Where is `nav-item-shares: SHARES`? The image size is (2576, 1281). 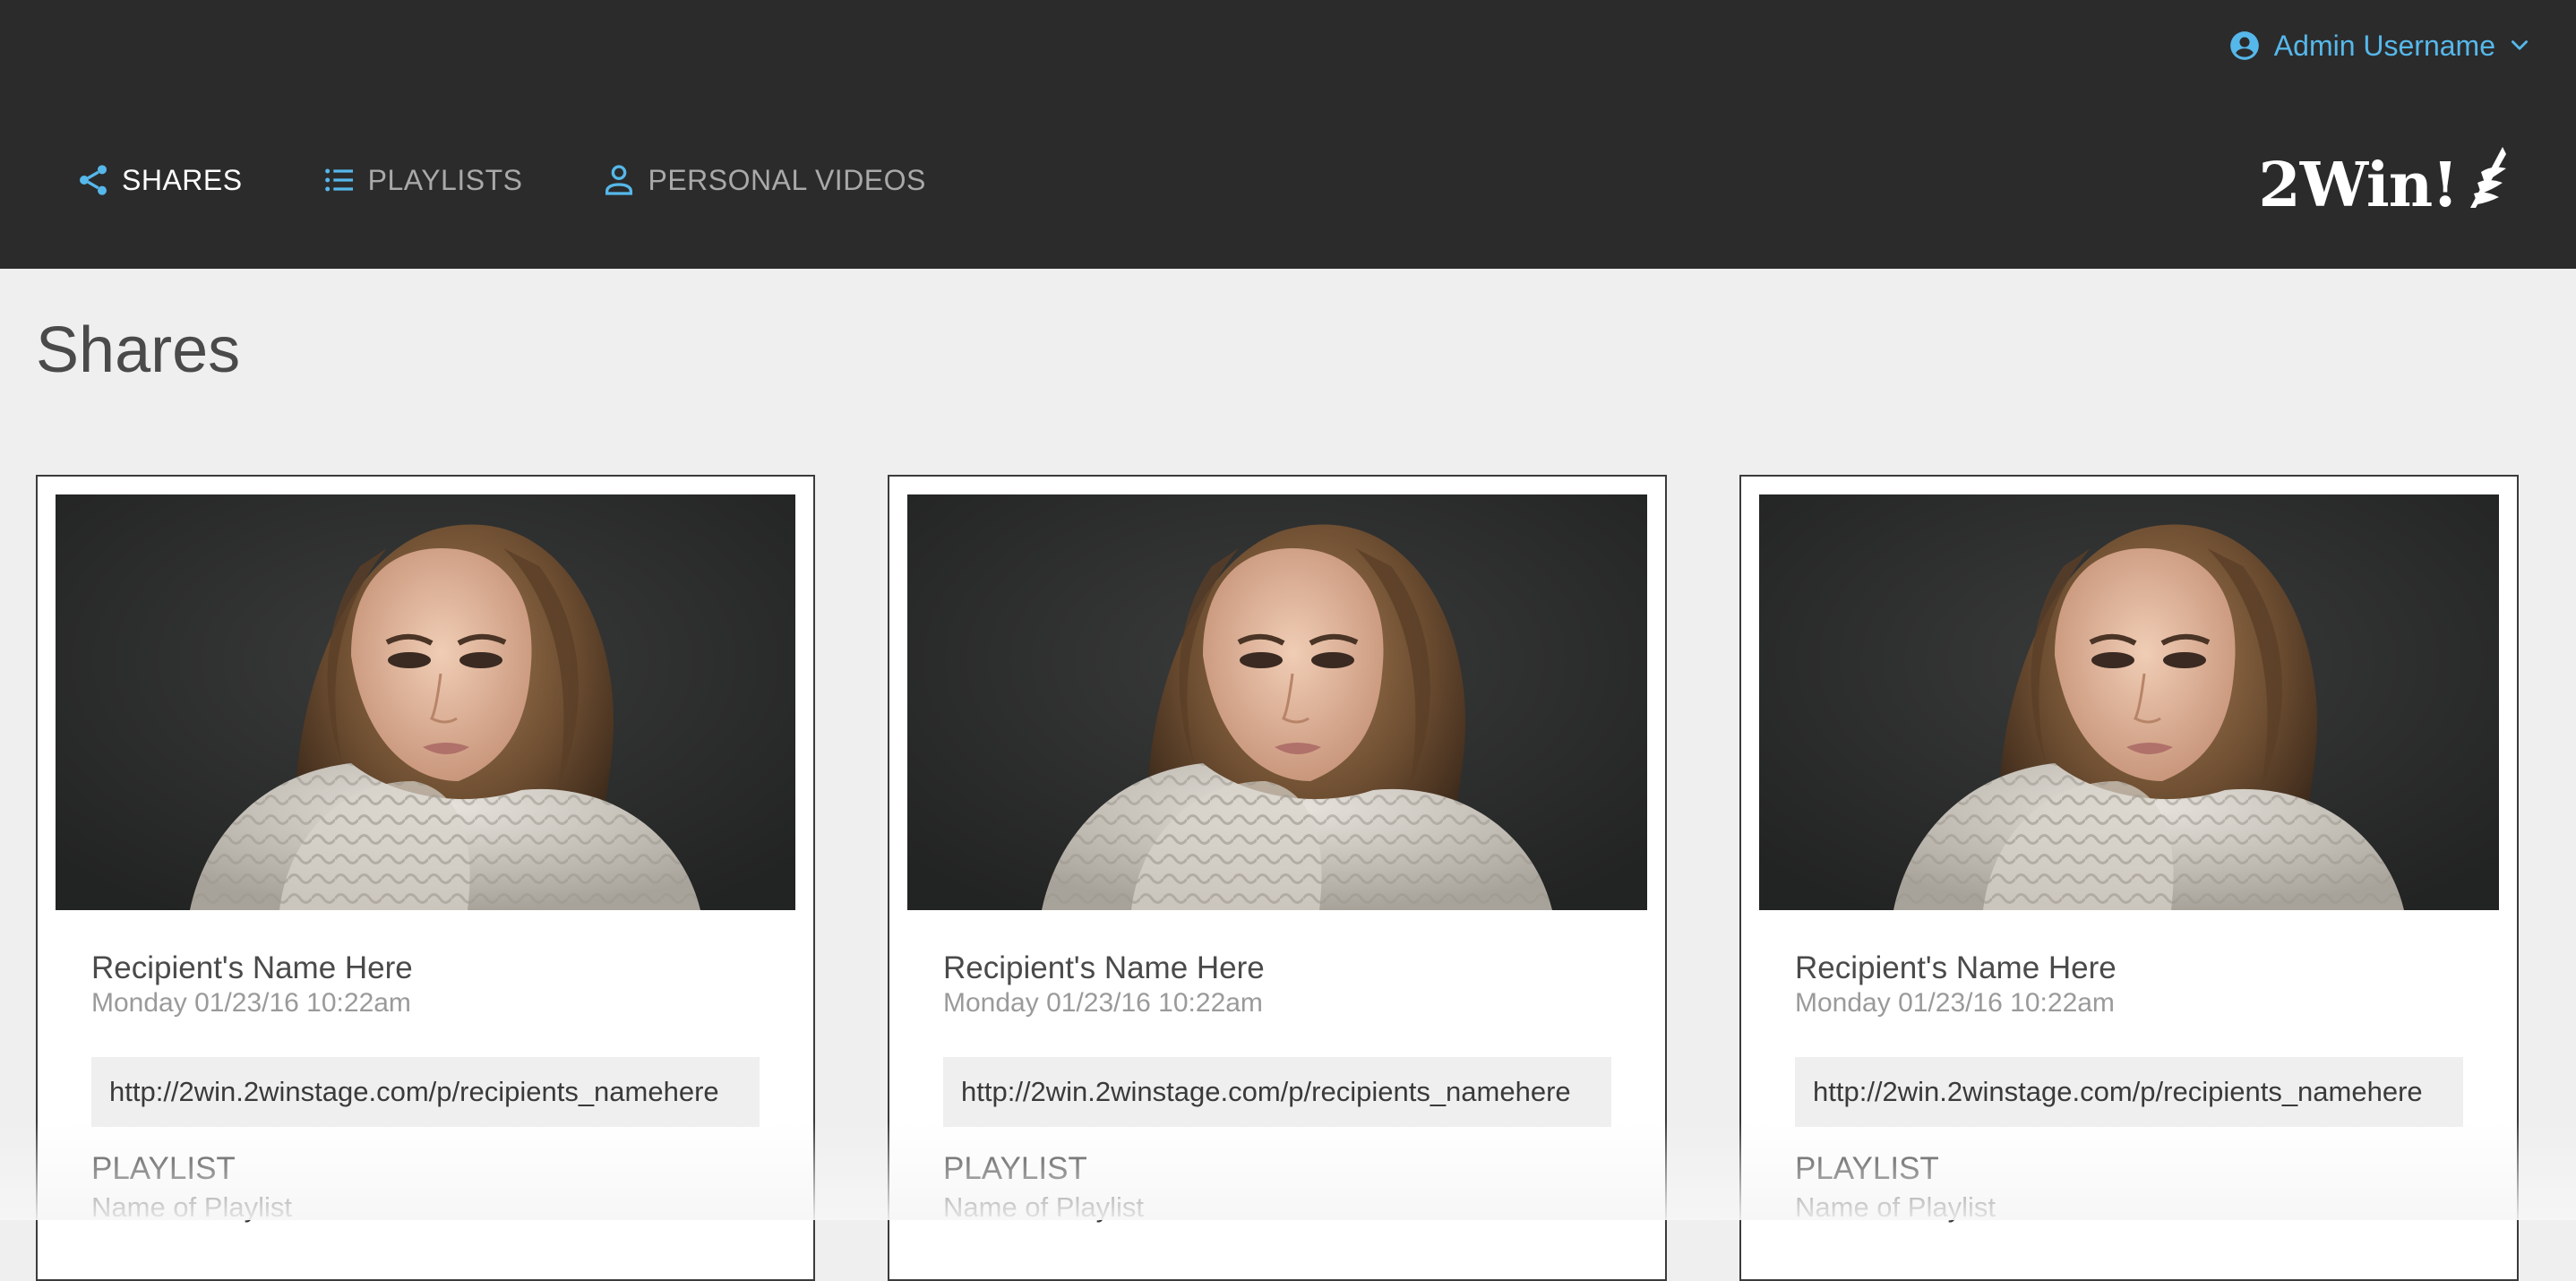 nav-item-shares: SHARES is located at coordinates (159, 180).